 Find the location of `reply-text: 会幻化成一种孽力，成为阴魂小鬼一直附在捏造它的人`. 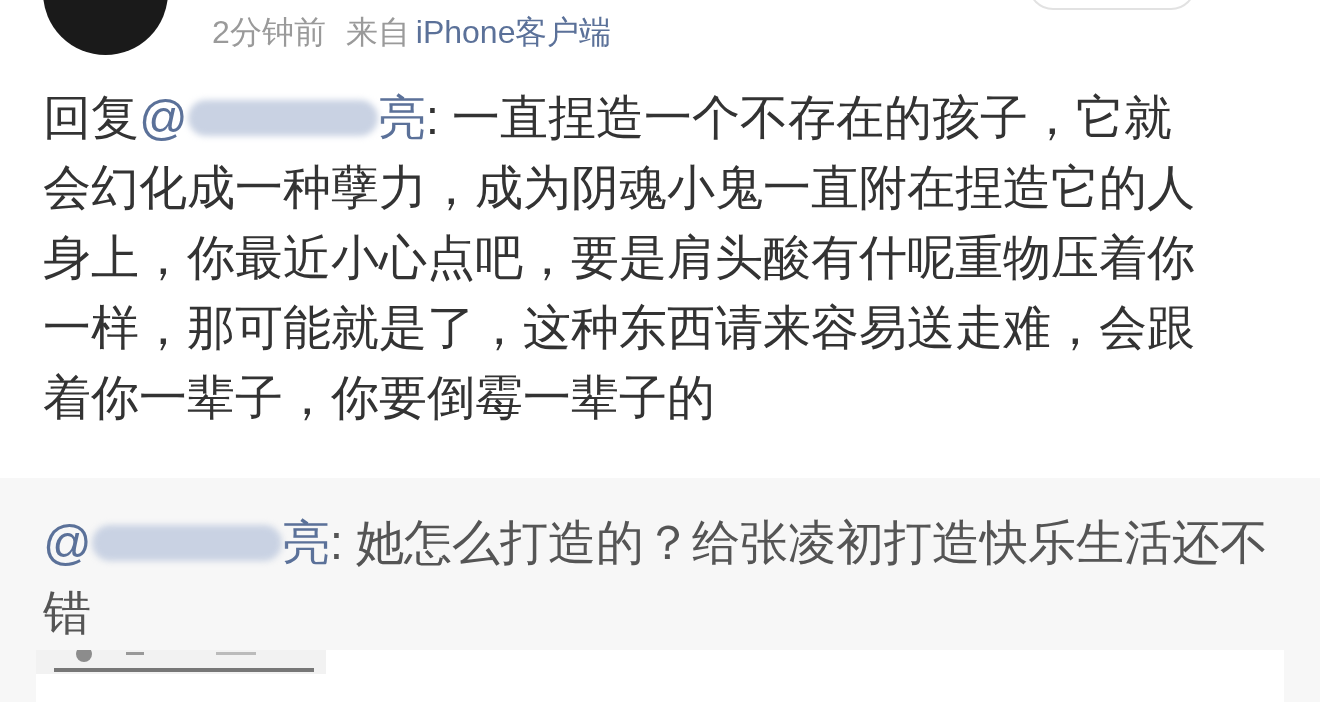

reply-text: 会幻化成一种孽力，成为阴魂小鬼一直附在捏造它的人 is located at coordinates (619, 188).